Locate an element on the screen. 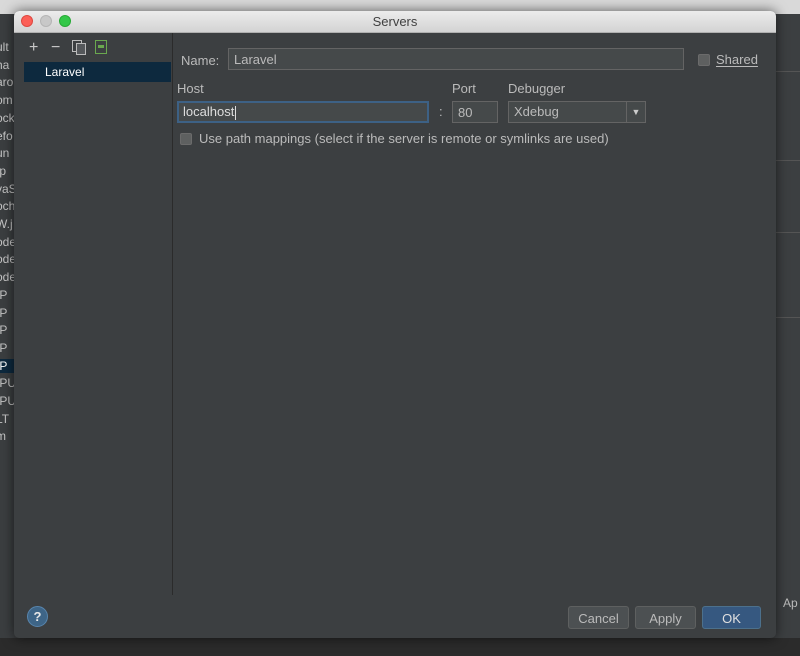 This screenshot has height=656, width=800. host-value: localhost is located at coordinates (209, 111).